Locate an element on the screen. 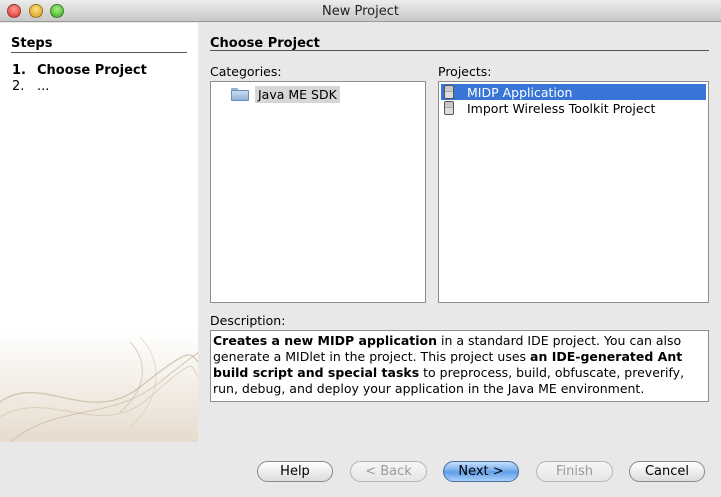  step-label: Choose Project is located at coordinates (92, 70).